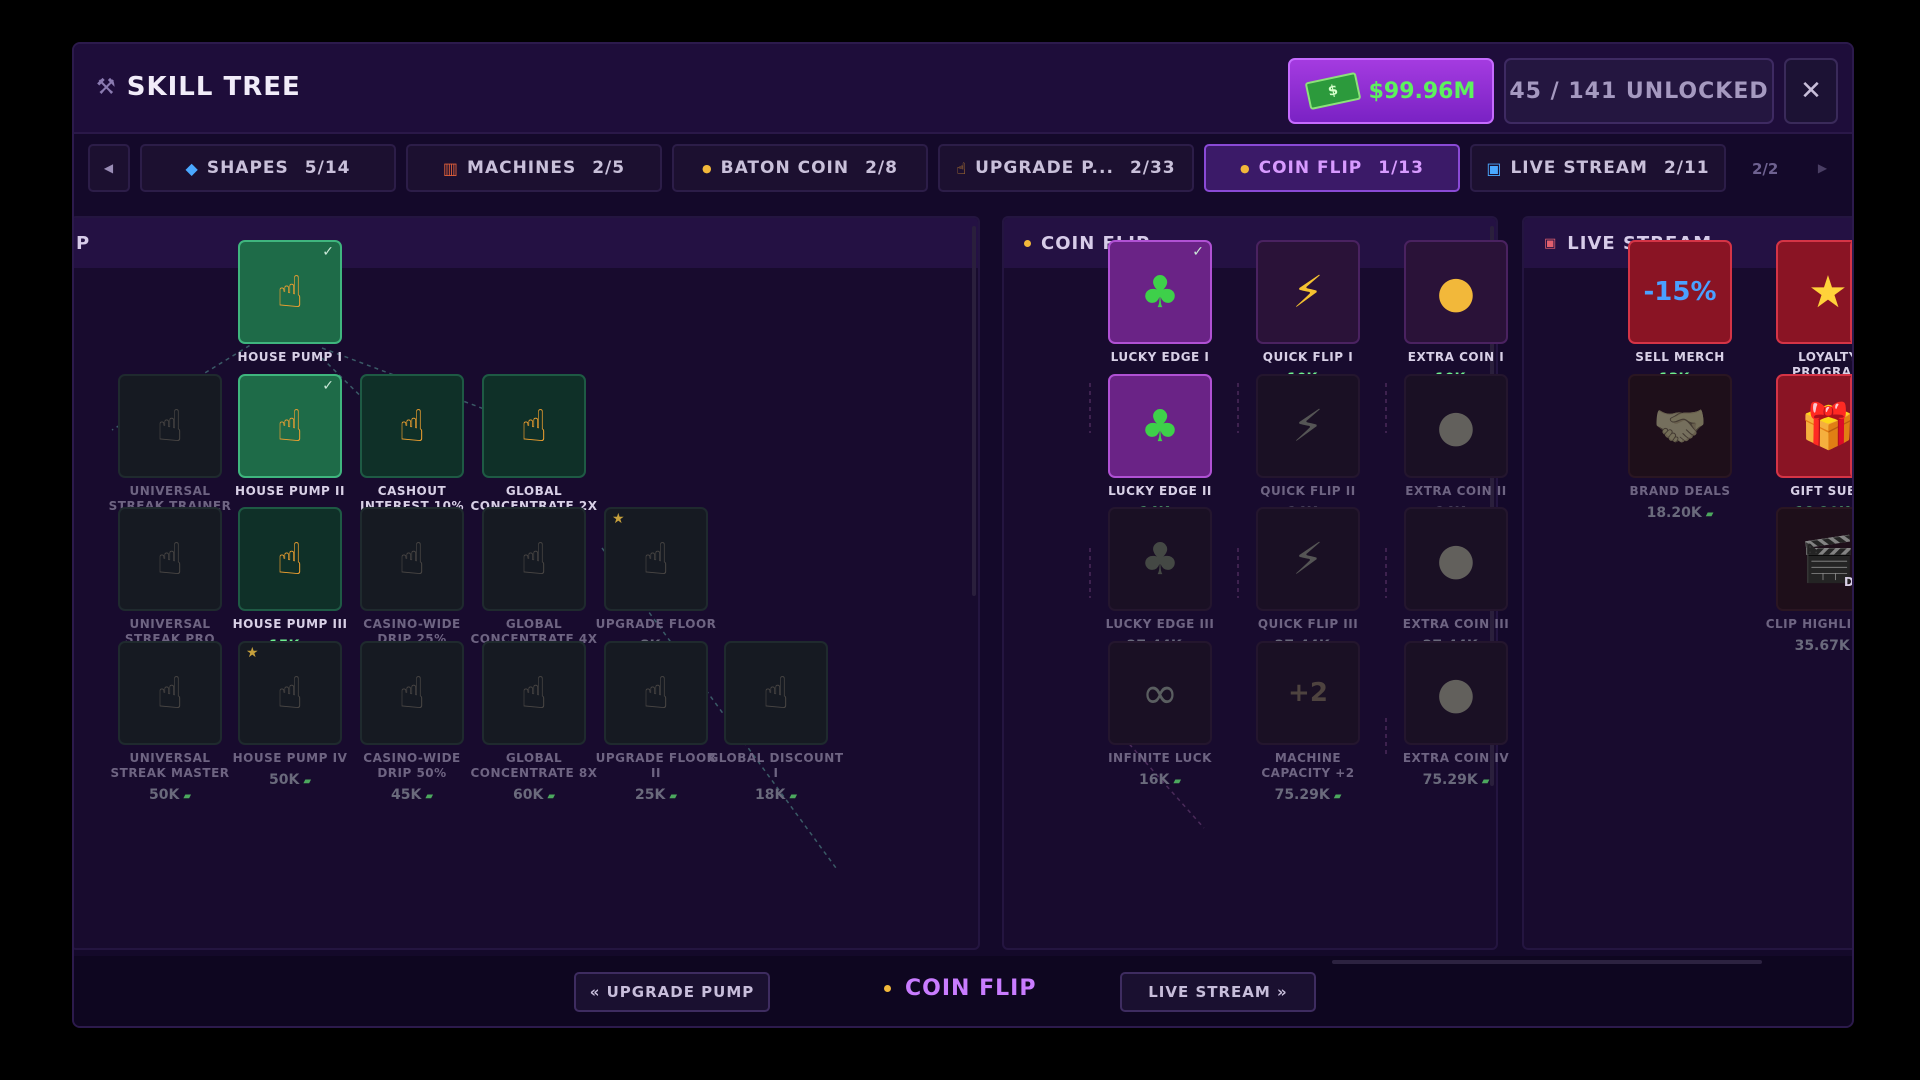 The image size is (1920, 1080). What do you see at coordinates (1422, 91) in the screenshot?
I see `cash-amount: $99.96M` at bounding box center [1422, 91].